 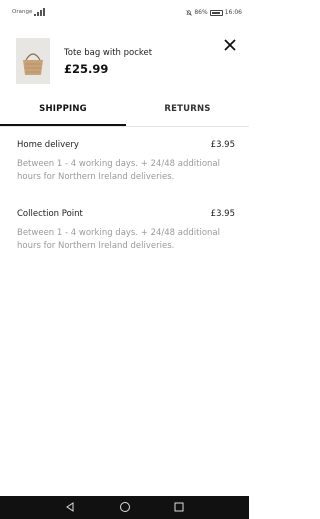 I want to click on tab-bar: SHIPPING RETURNS, so click(x=124, y=111).